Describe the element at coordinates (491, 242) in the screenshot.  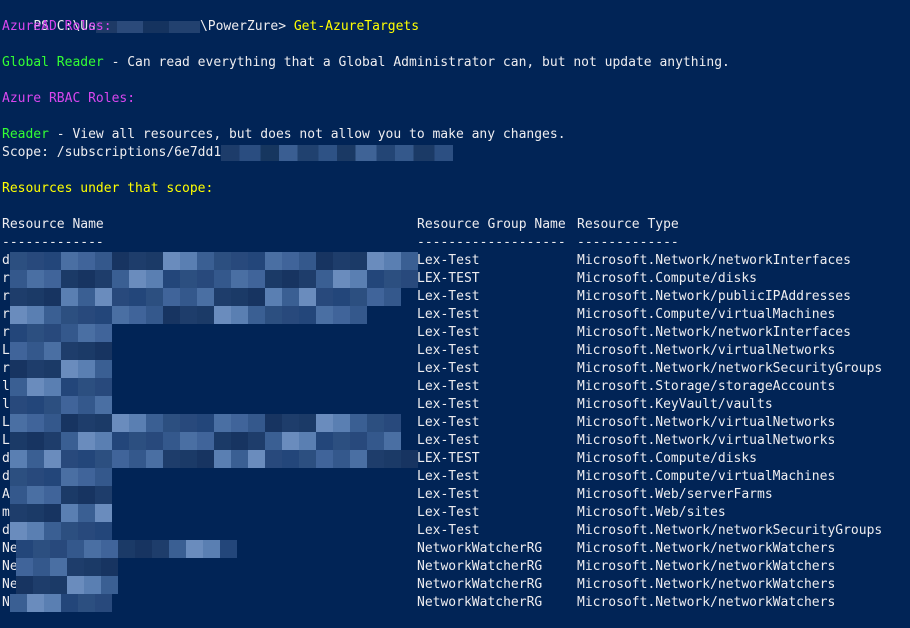
I see `underline-resource-group-name: -------------------` at that location.